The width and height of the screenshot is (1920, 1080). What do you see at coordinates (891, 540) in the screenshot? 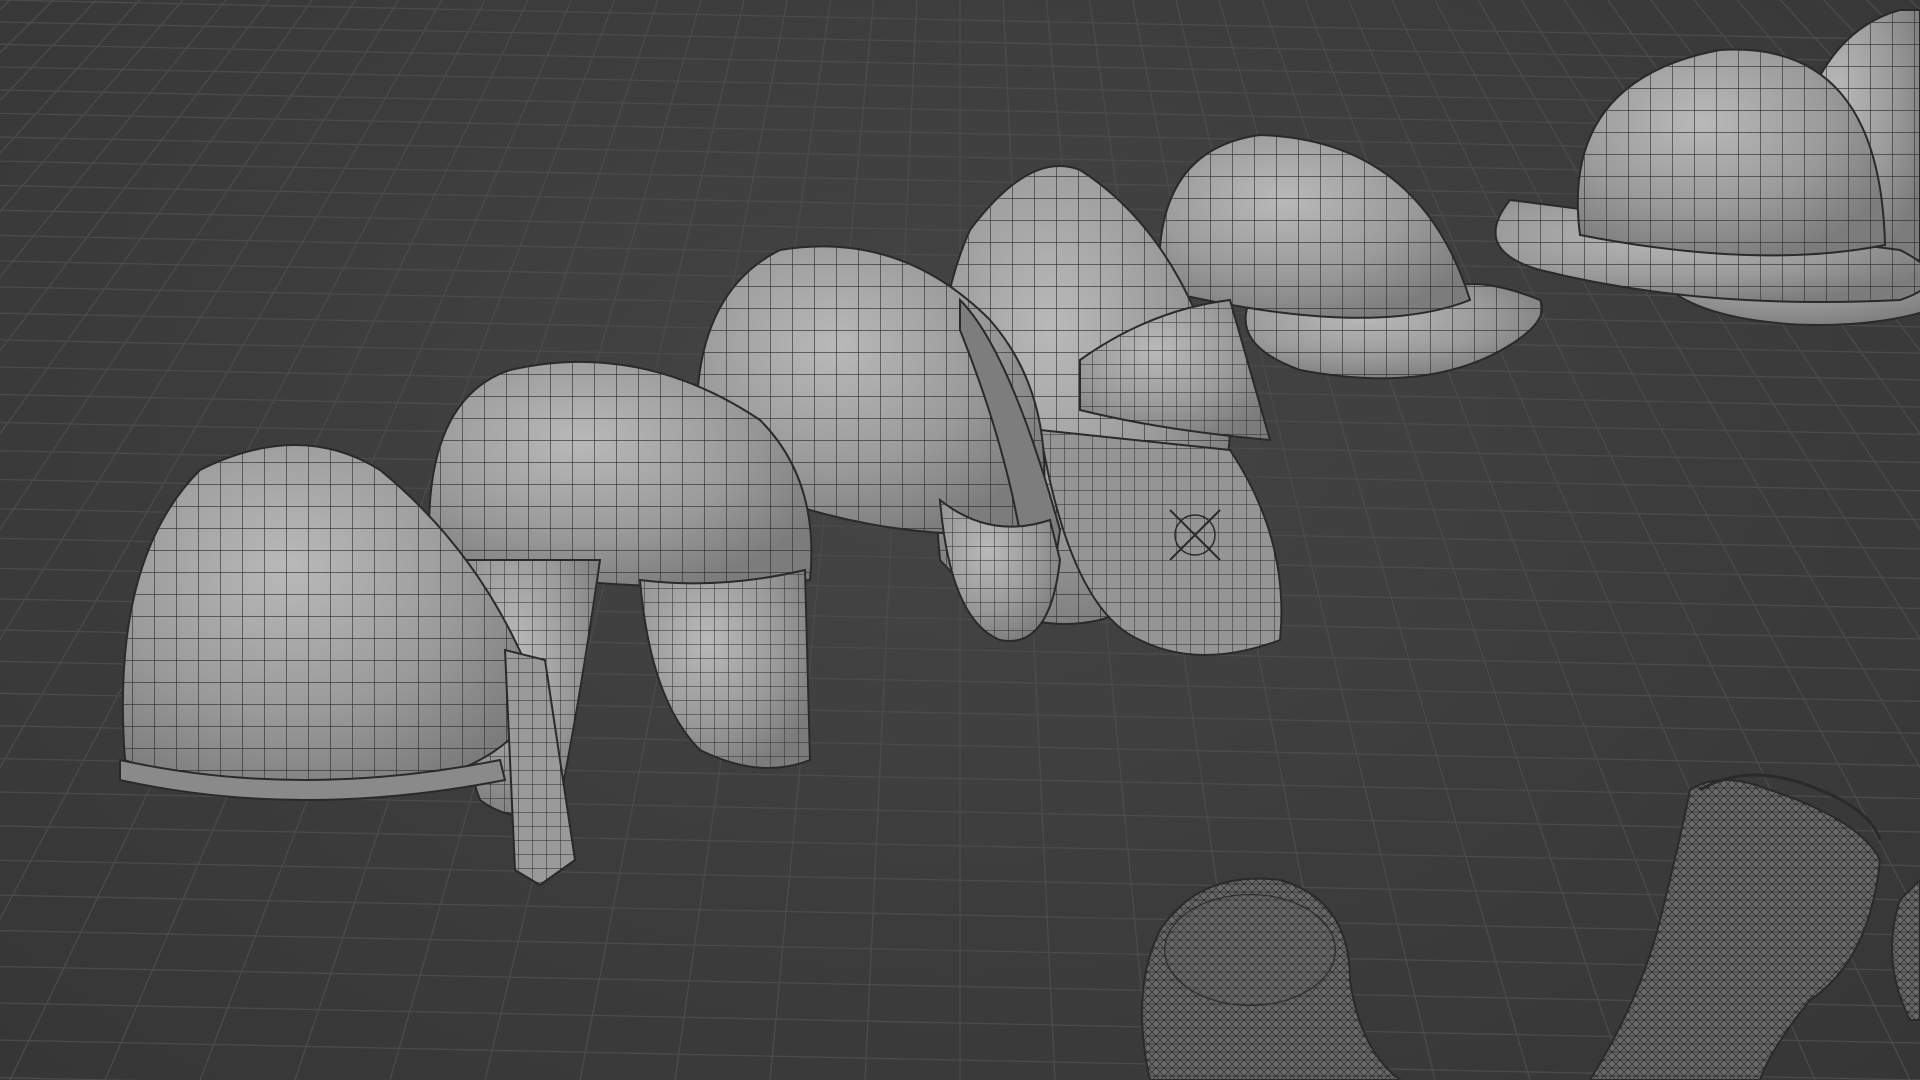
I see `grid-line` at bounding box center [891, 540].